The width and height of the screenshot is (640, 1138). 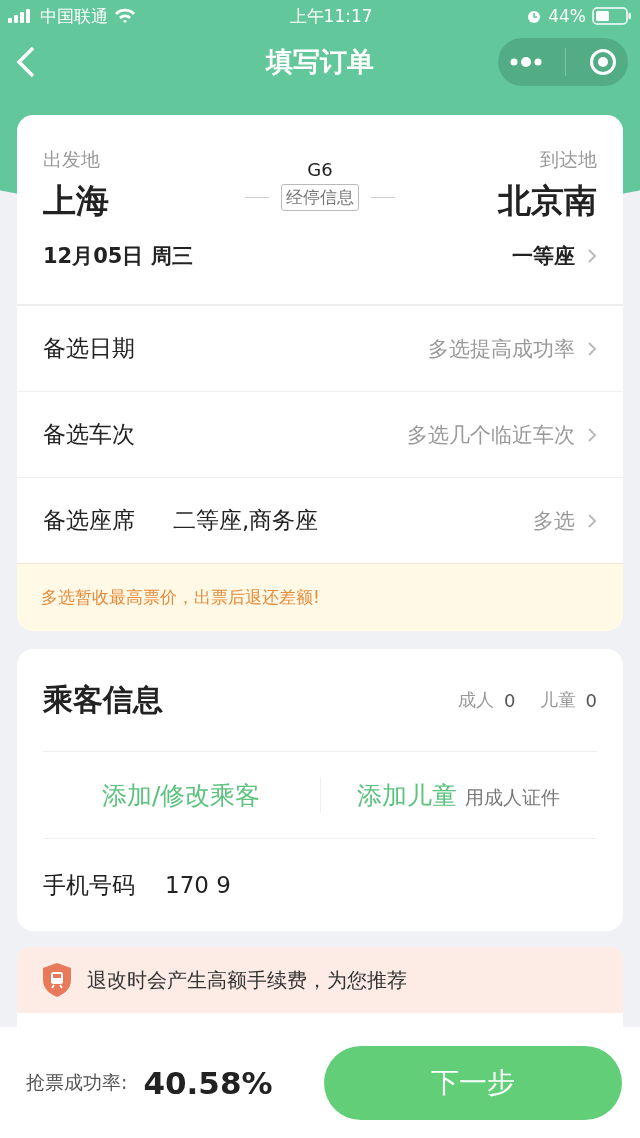 I want to click on rate-label: 抢票成功率:, so click(x=77, y=1082).